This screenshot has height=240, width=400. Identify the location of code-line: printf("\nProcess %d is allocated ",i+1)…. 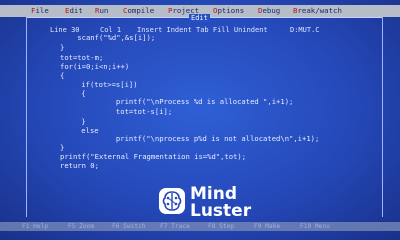
(179, 101).